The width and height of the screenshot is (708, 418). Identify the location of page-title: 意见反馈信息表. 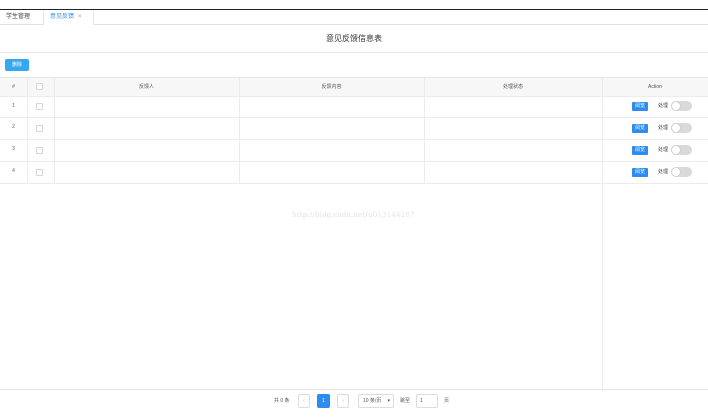
(354, 38).